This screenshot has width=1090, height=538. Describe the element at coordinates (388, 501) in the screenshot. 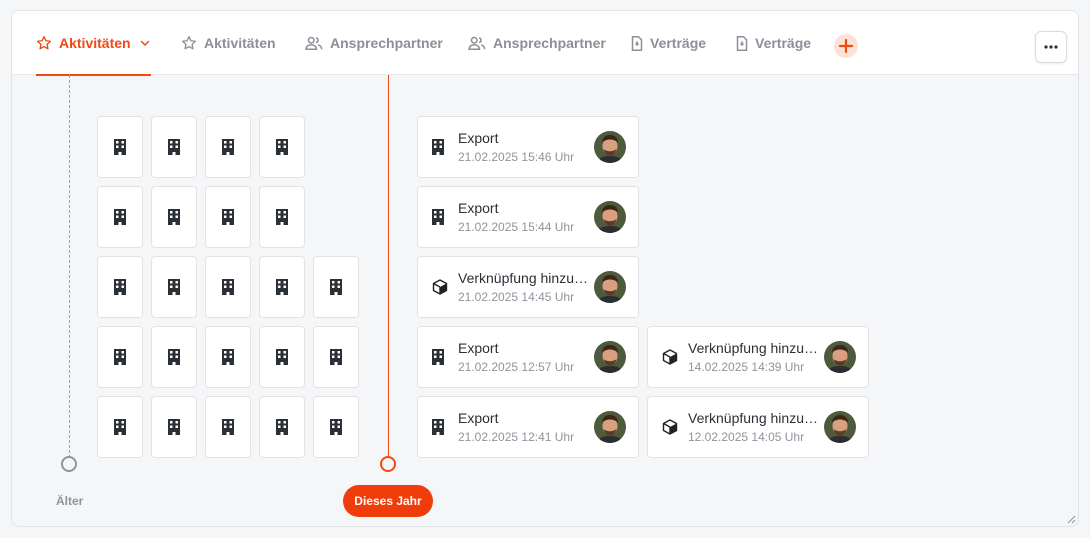

I see `timeline-current-year-button: Dieses Jahr` at that location.